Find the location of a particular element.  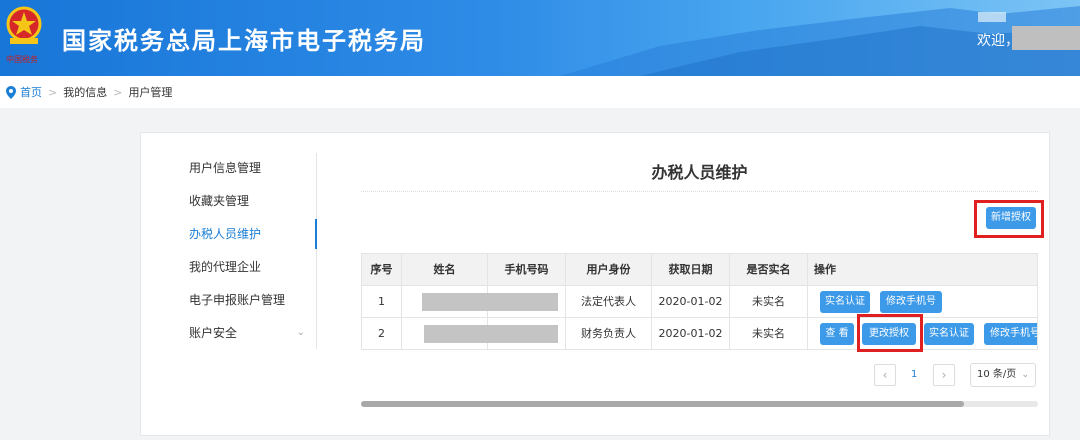

row-index: 2 is located at coordinates (382, 333).